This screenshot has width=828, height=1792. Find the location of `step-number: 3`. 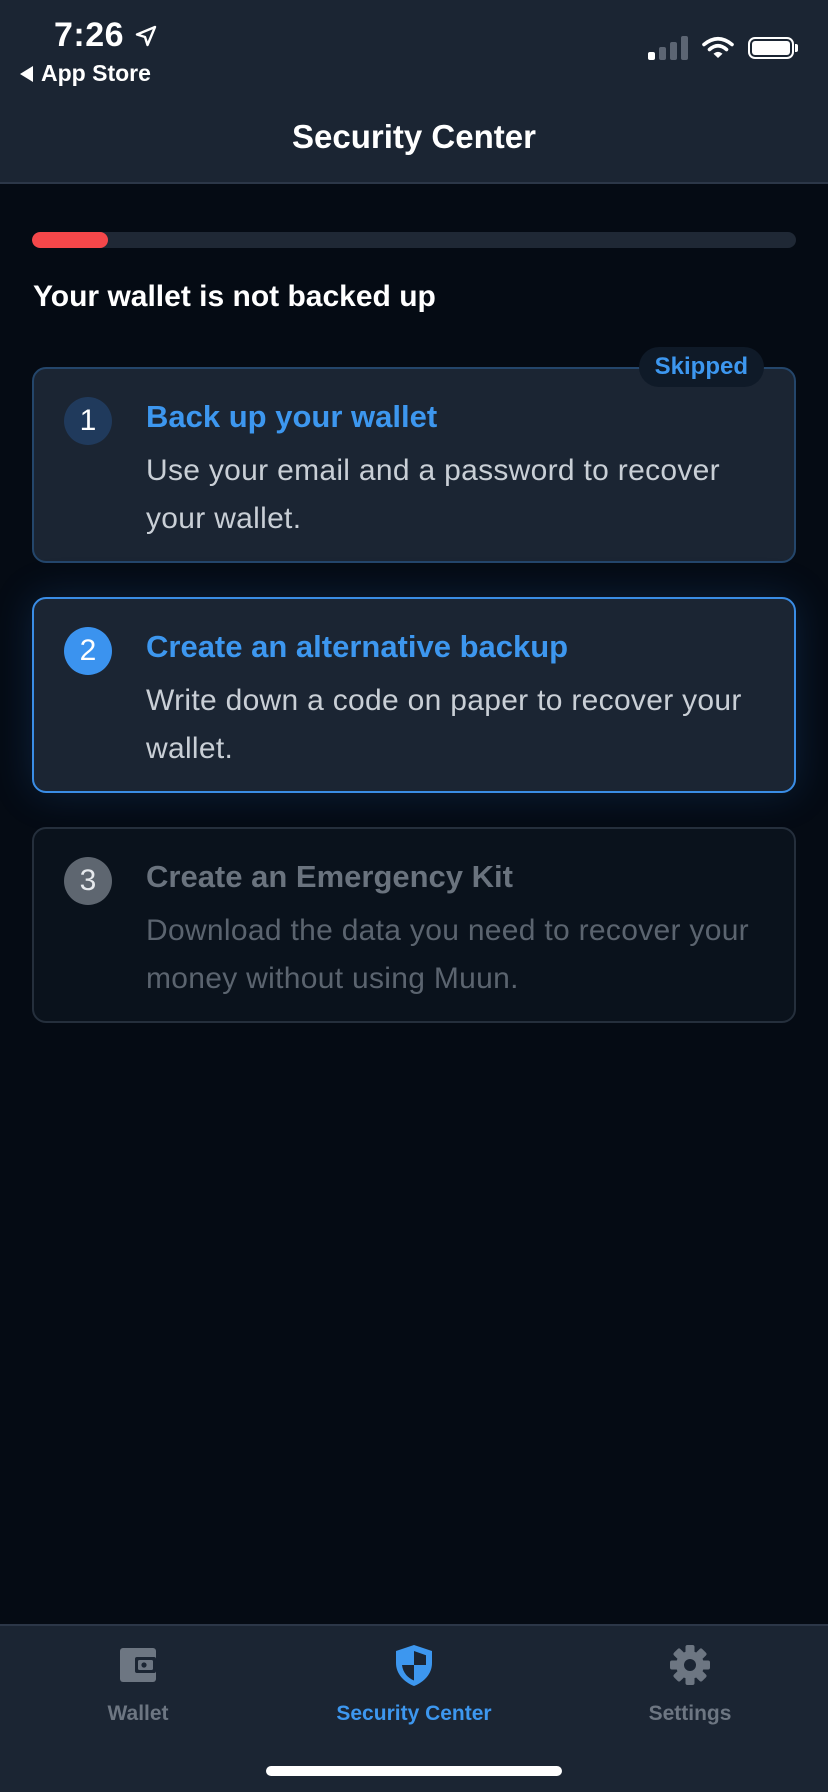

step-number: 3 is located at coordinates (88, 881).